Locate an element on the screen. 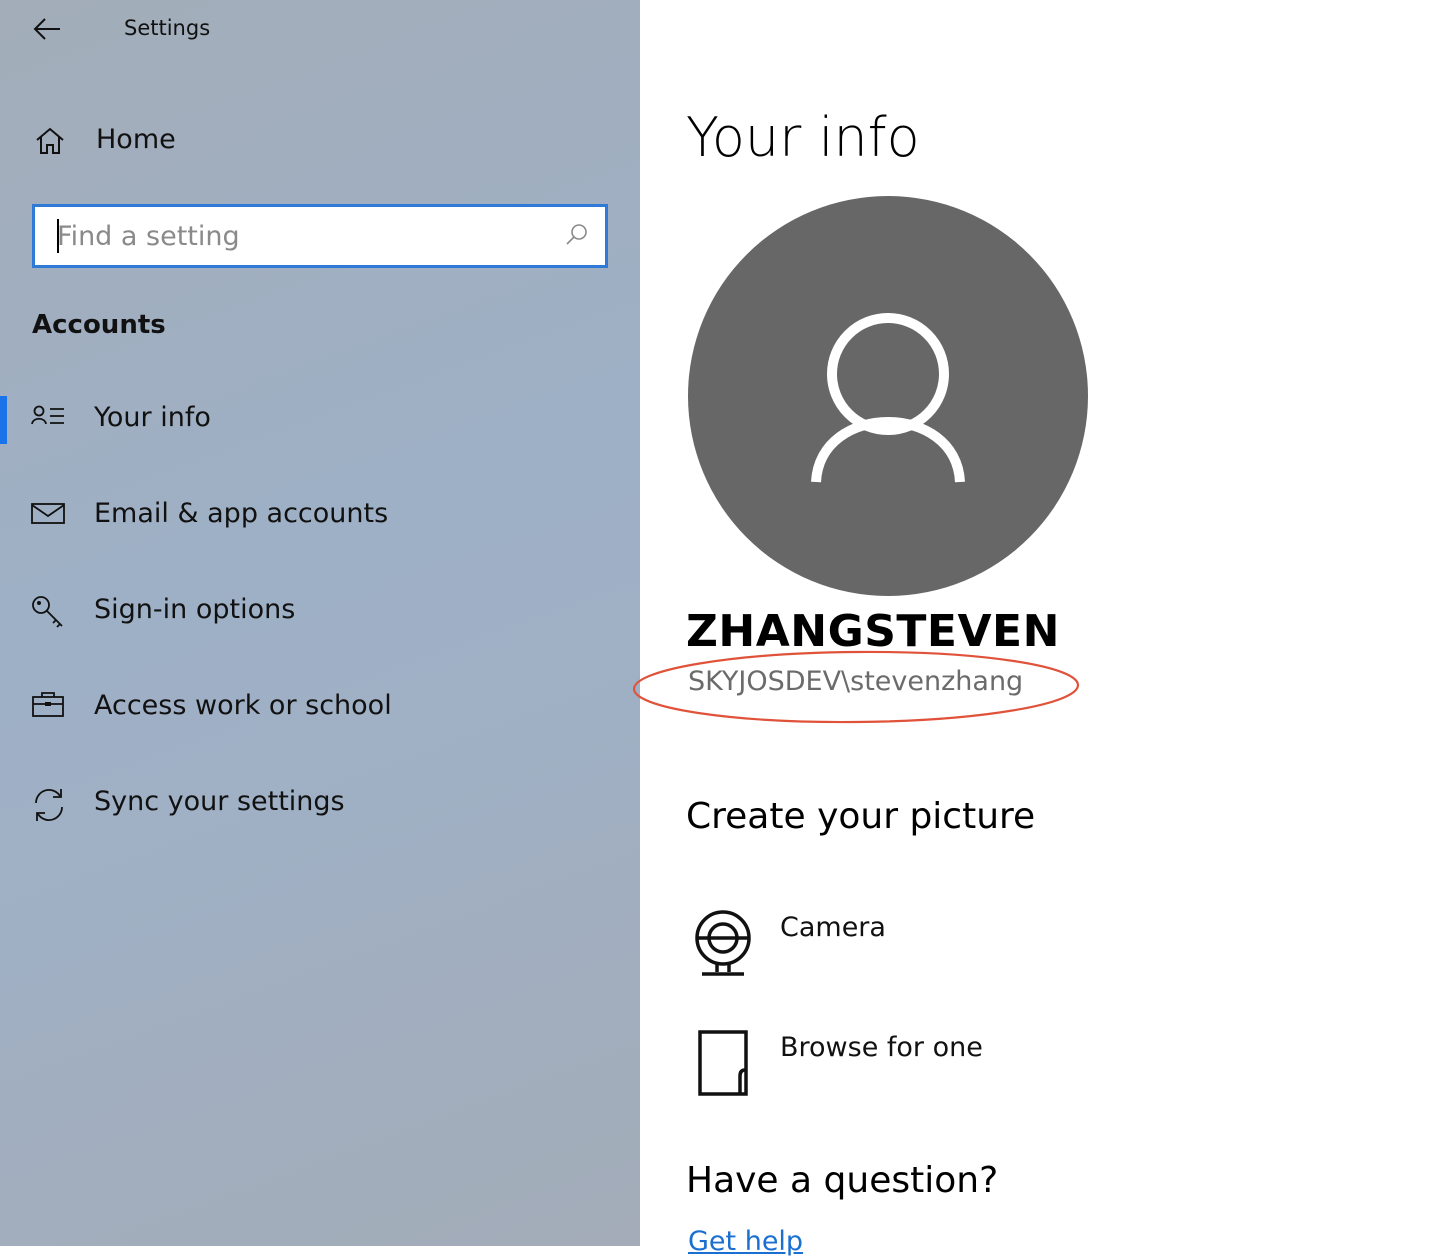 Image resolution: width=1448 pixels, height=1257 pixels. home-icon is located at coordinates (50, 143).